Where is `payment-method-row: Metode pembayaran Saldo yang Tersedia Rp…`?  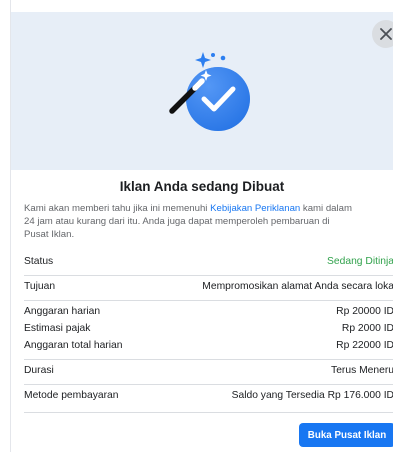
payment-method-row: Metode pembayaran Saldo yang Tersedia Rp… is located at coordinates (208, 397).